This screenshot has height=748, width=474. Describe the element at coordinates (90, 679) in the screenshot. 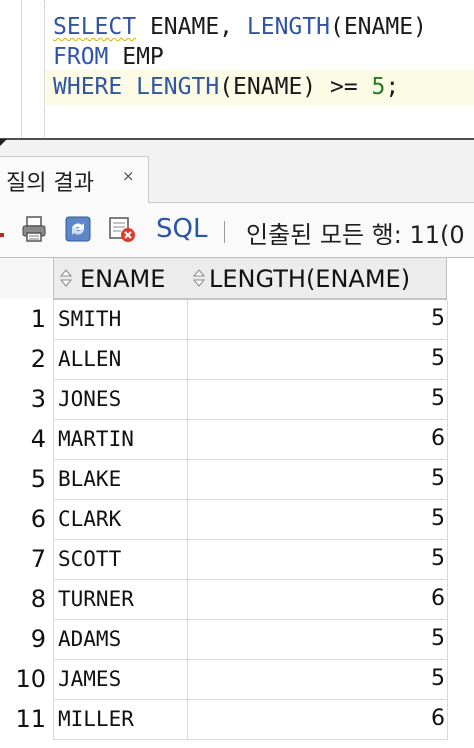

I see `cell-value: JAMES` at that location.